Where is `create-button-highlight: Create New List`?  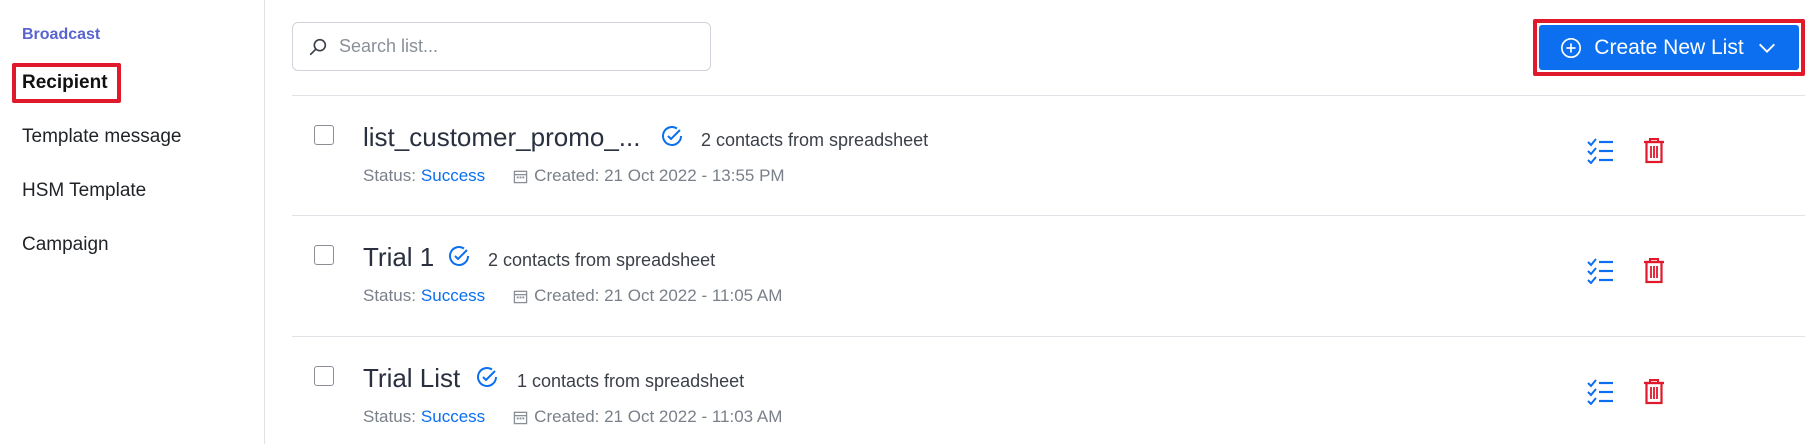 create-button-highlight: Create New List is located at coordinates (1669, 47).